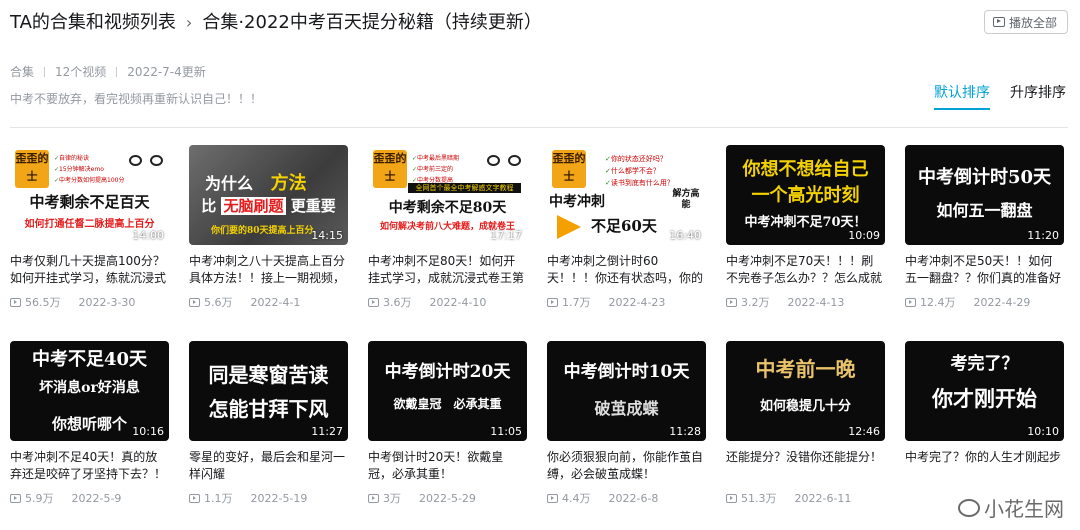 Image resolution: width=1080 pixels, height=530 pixels. What do you see at coordinates (633, 498) in the screenshot?
I see `publish-date: 2022-6-8` at bounding box center [633, 498].